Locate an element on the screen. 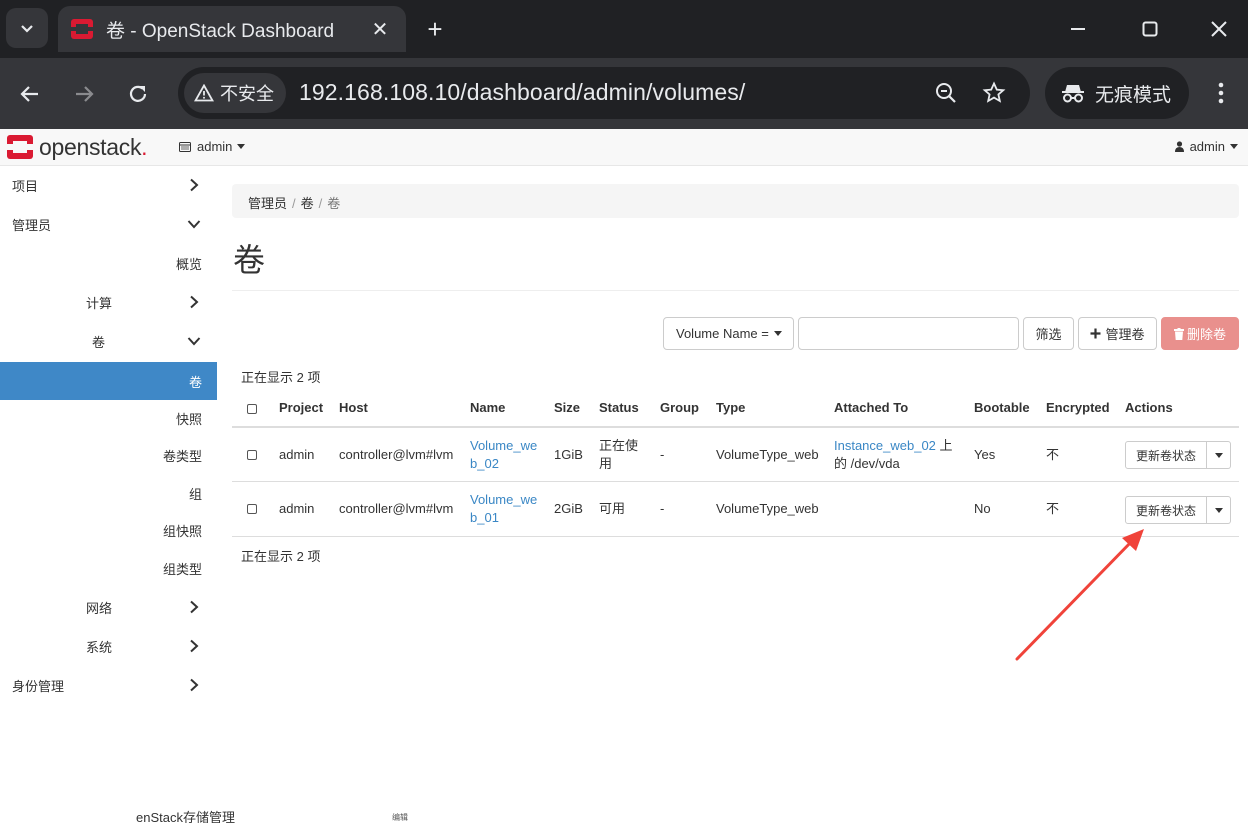 This screenshot has height=823, width=1248. sidebar-item-overview: 概览 is located at coordinates (108, 263).